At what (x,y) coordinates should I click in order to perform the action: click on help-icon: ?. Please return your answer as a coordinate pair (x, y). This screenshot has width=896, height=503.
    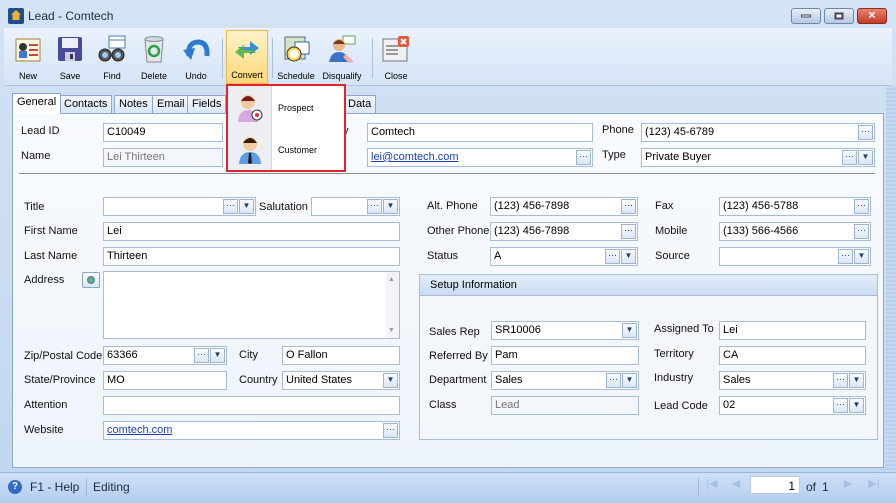
    Looking at the image, I should click on (15, 487).